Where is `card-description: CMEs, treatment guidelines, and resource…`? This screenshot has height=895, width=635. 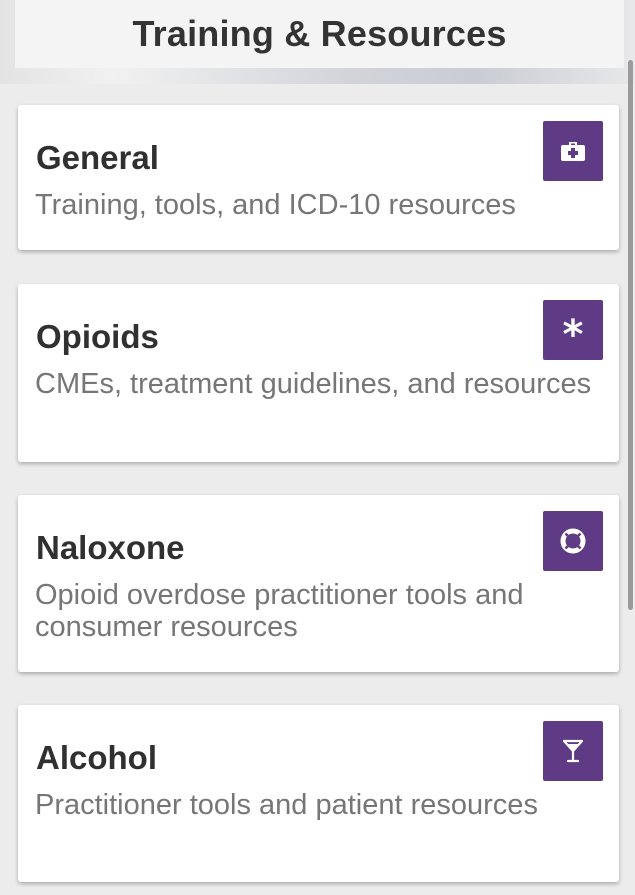
card-description: CMEs, treatment guidelines, and resource… is located at coordinates (313, 384).